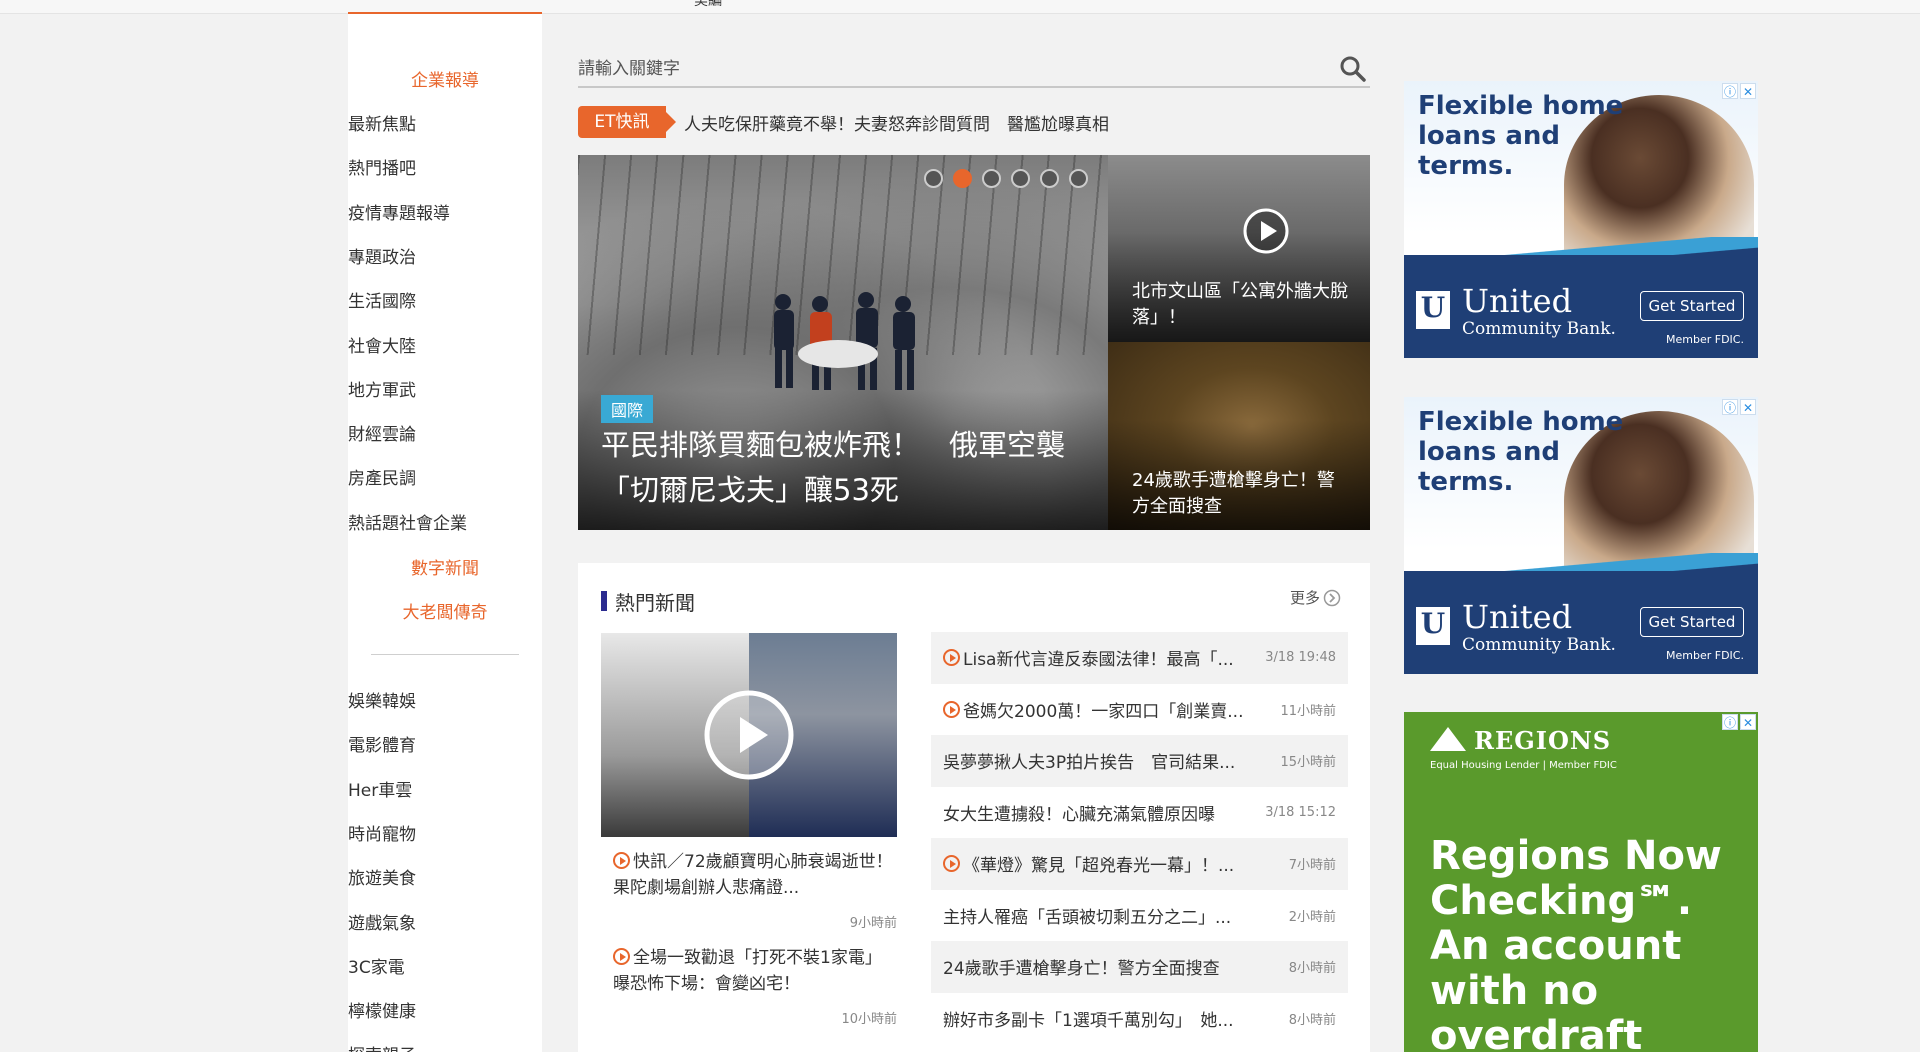  I want to click on sidebar-item: 地方, so click(365, 391).